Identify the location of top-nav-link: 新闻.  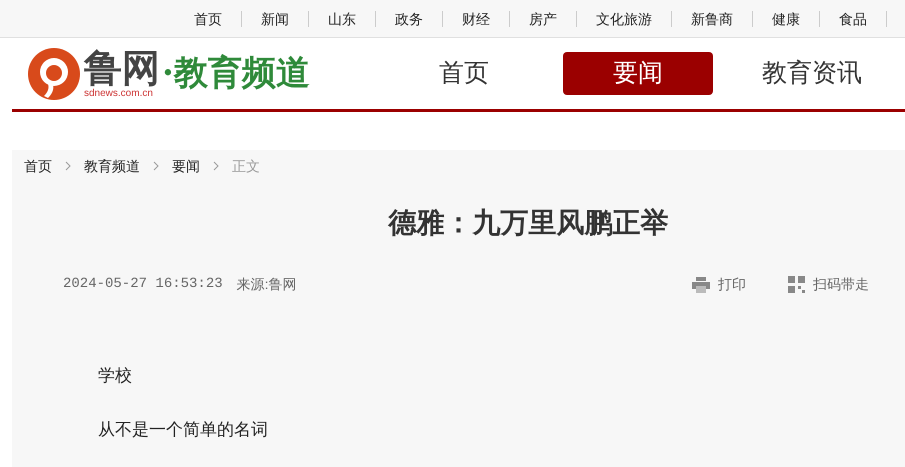
(275, 18).